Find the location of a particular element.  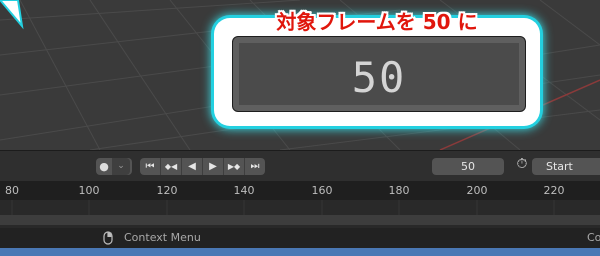

status-bar: Context Menu Co is located at coordinates (300, 238).